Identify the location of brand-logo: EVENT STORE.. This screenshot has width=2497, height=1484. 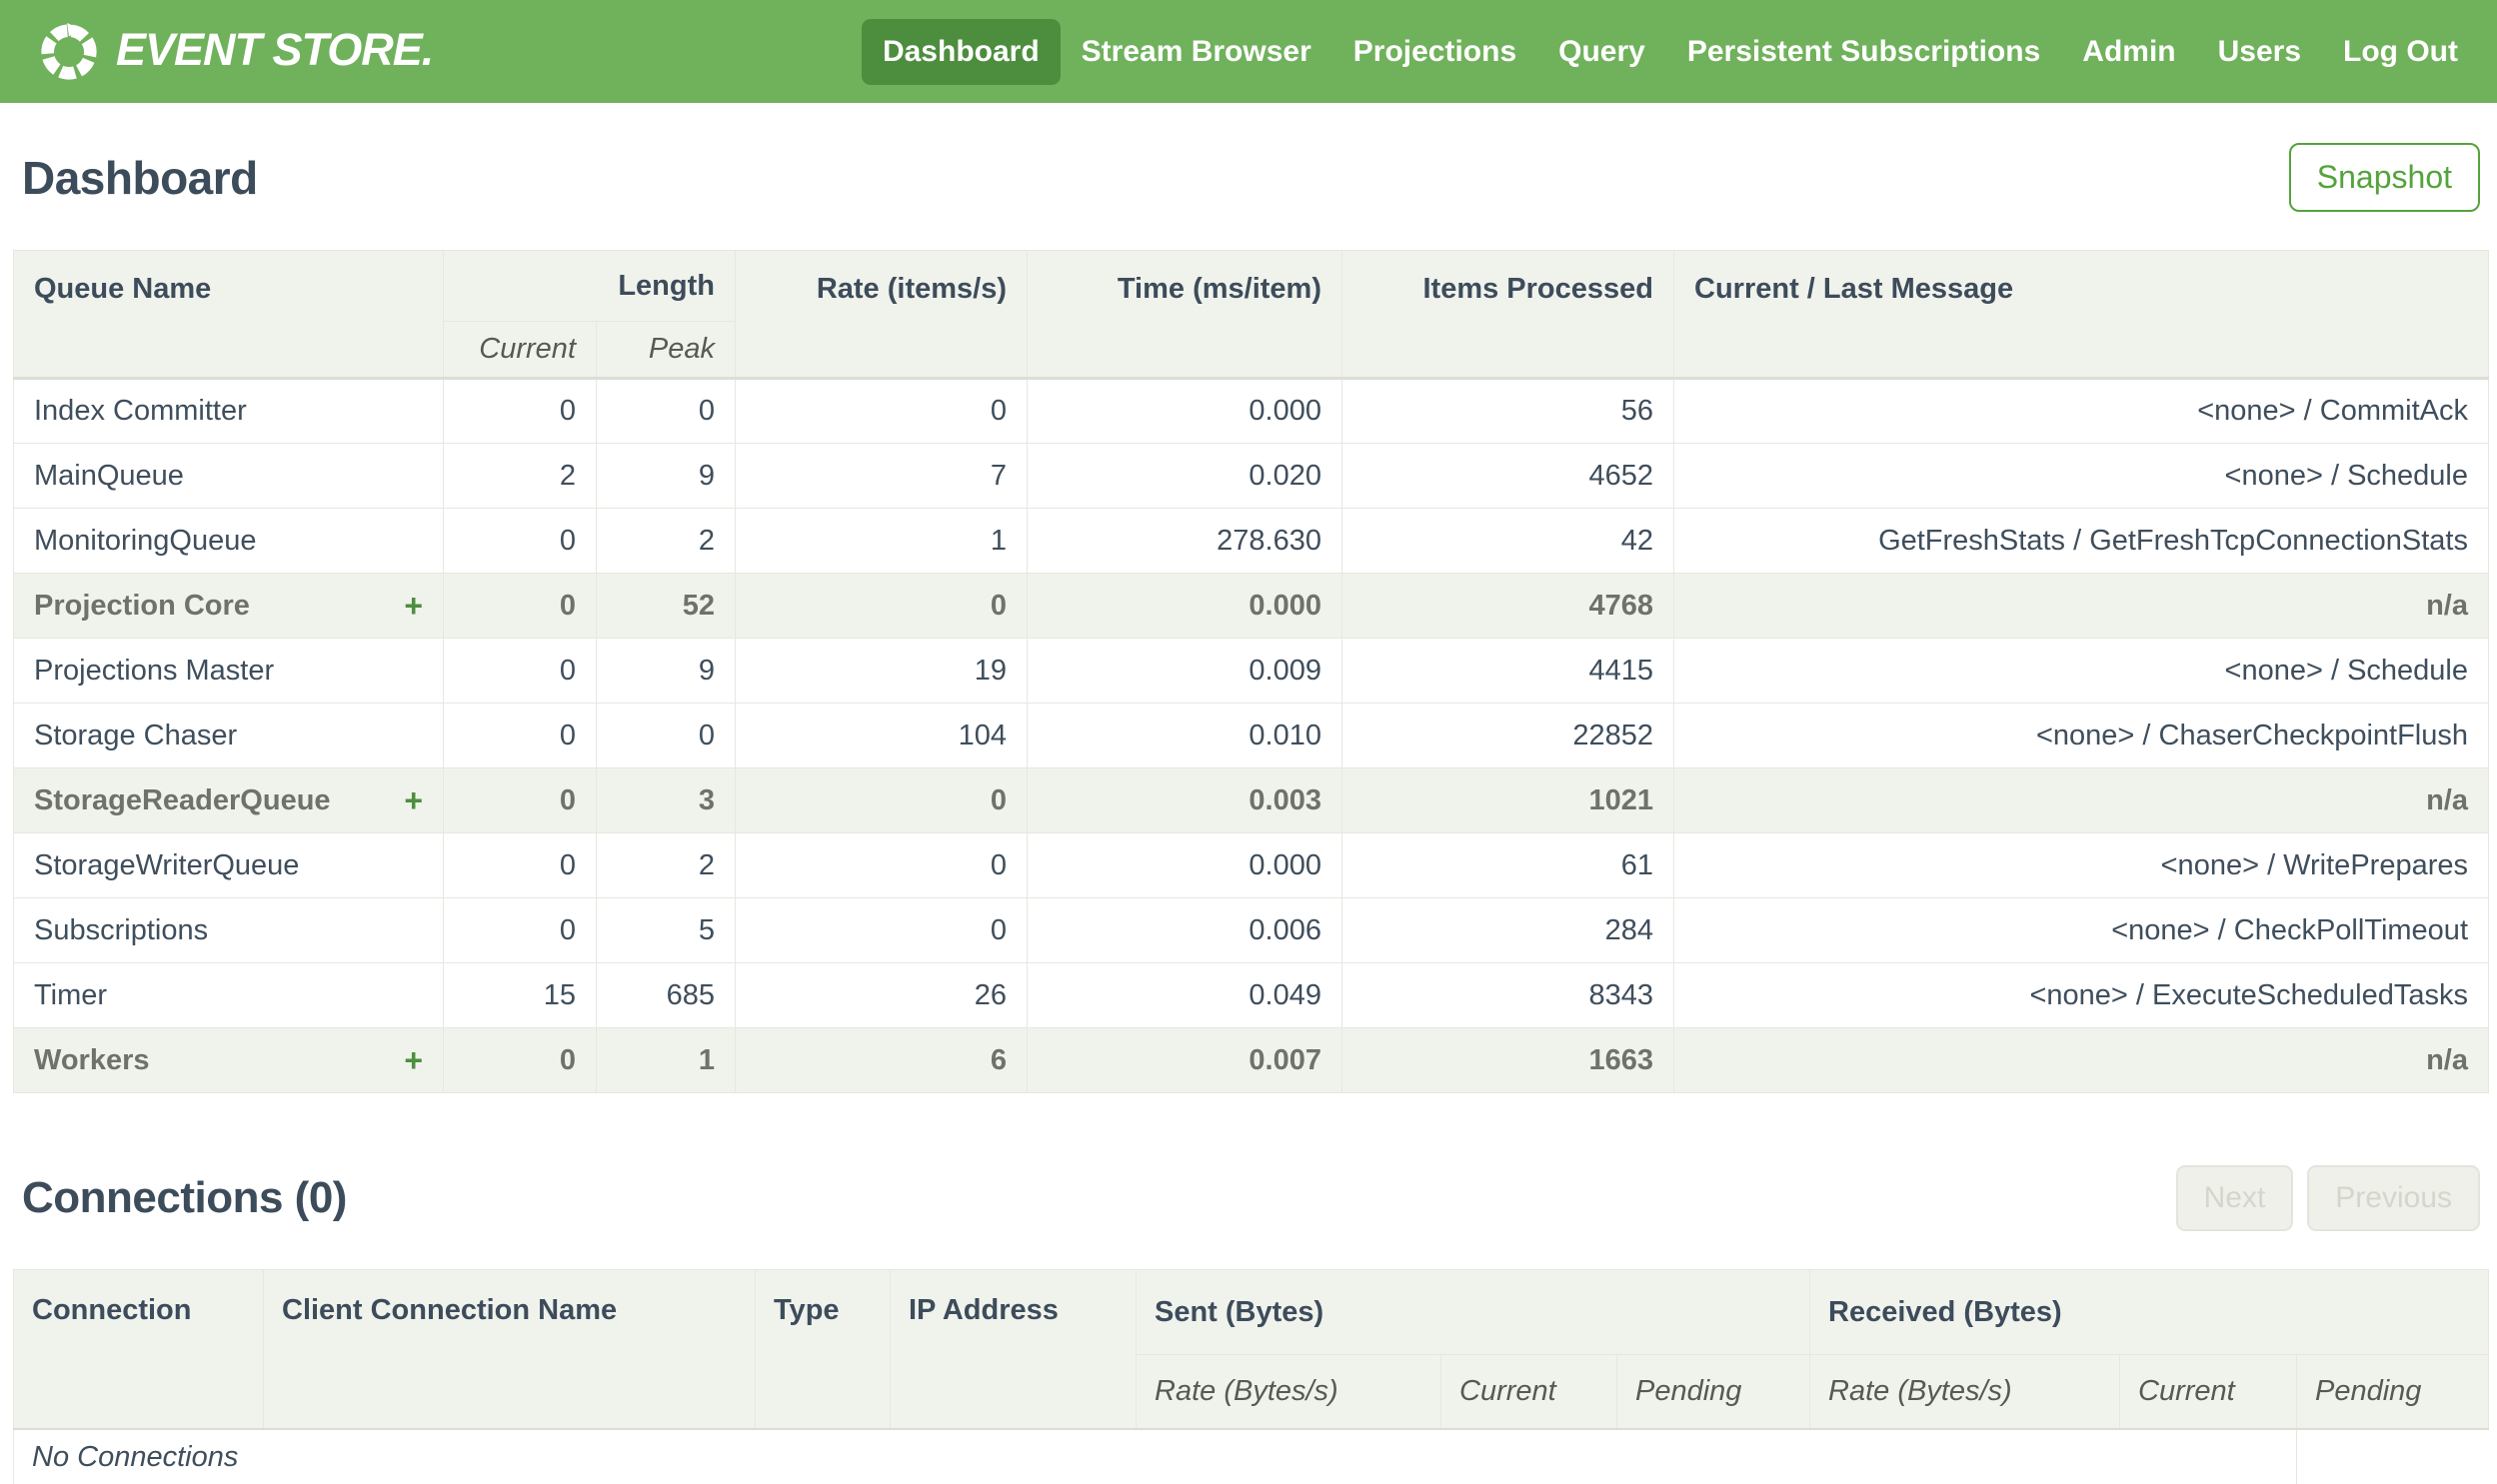
(236, 52).